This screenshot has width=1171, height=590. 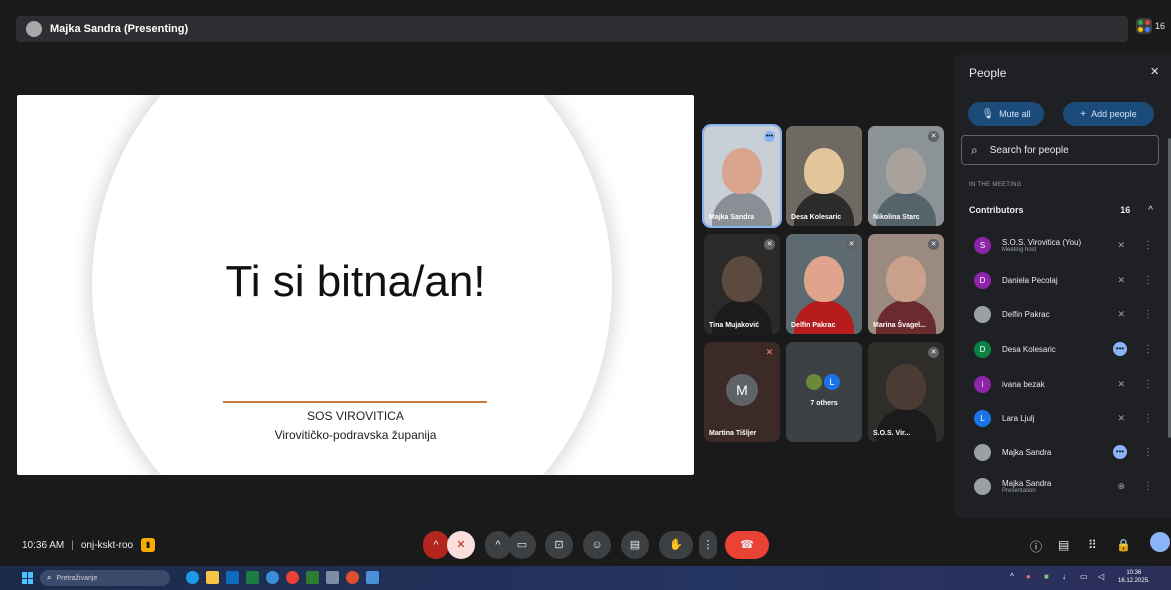 I want to click on participant-row: D Desa Kolesaric ••• ⋮, so click(x=1057, y=349).